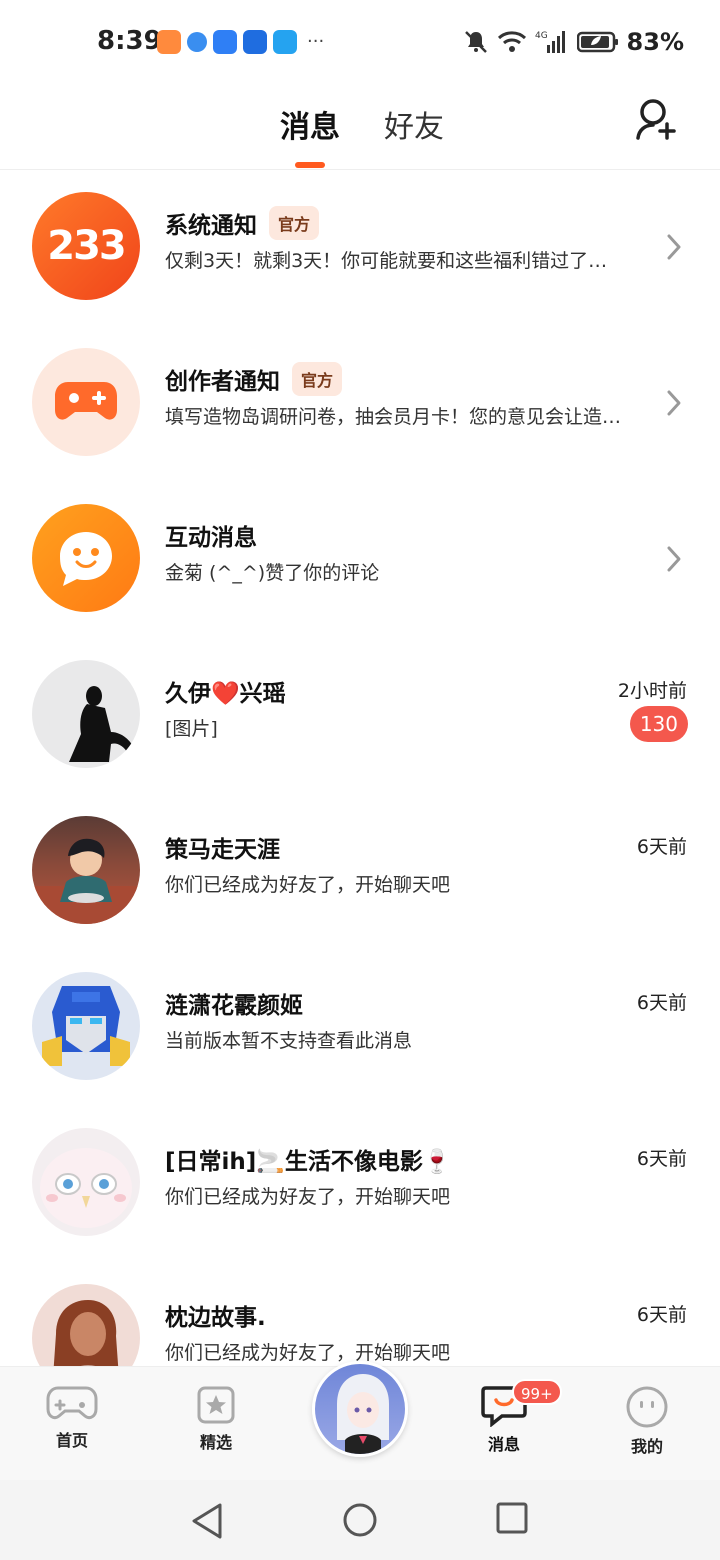  What do you see at coordinates (129, 41) in the screenshot?
I see `status-time: 8:39` at bounding box center [129, 41].